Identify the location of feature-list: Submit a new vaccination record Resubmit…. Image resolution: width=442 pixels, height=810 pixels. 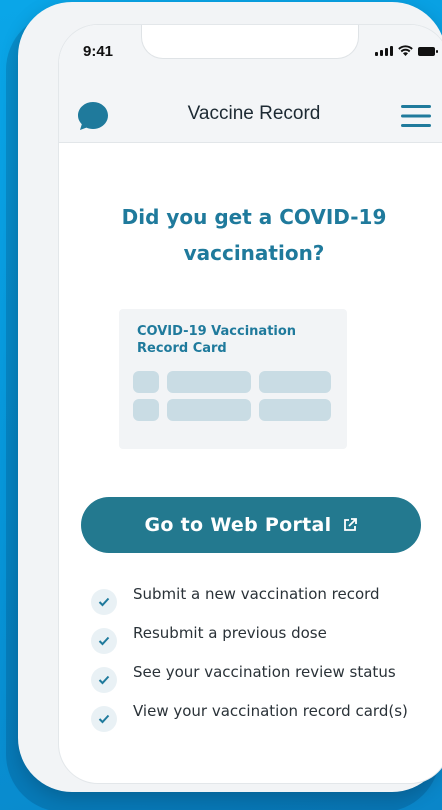
(261, 661).